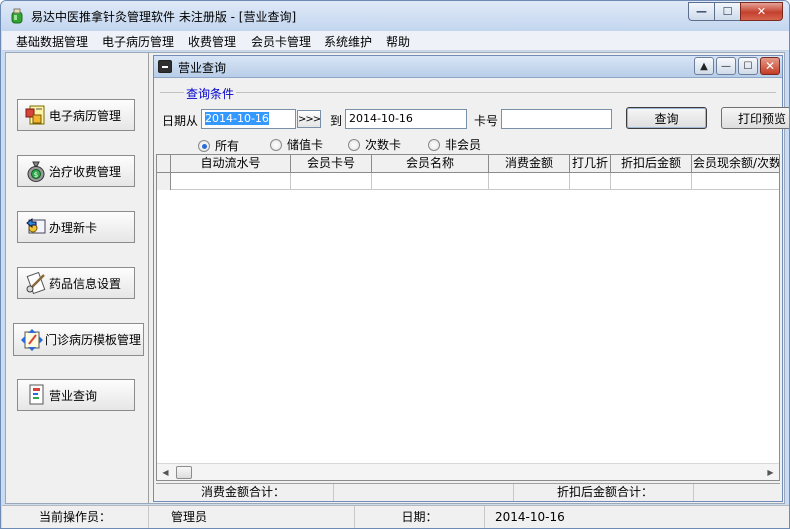  What do you see at coordinates (420, 517) in the screenshot?
I see `date-label: 日期：` at bounding box center [420, 517].